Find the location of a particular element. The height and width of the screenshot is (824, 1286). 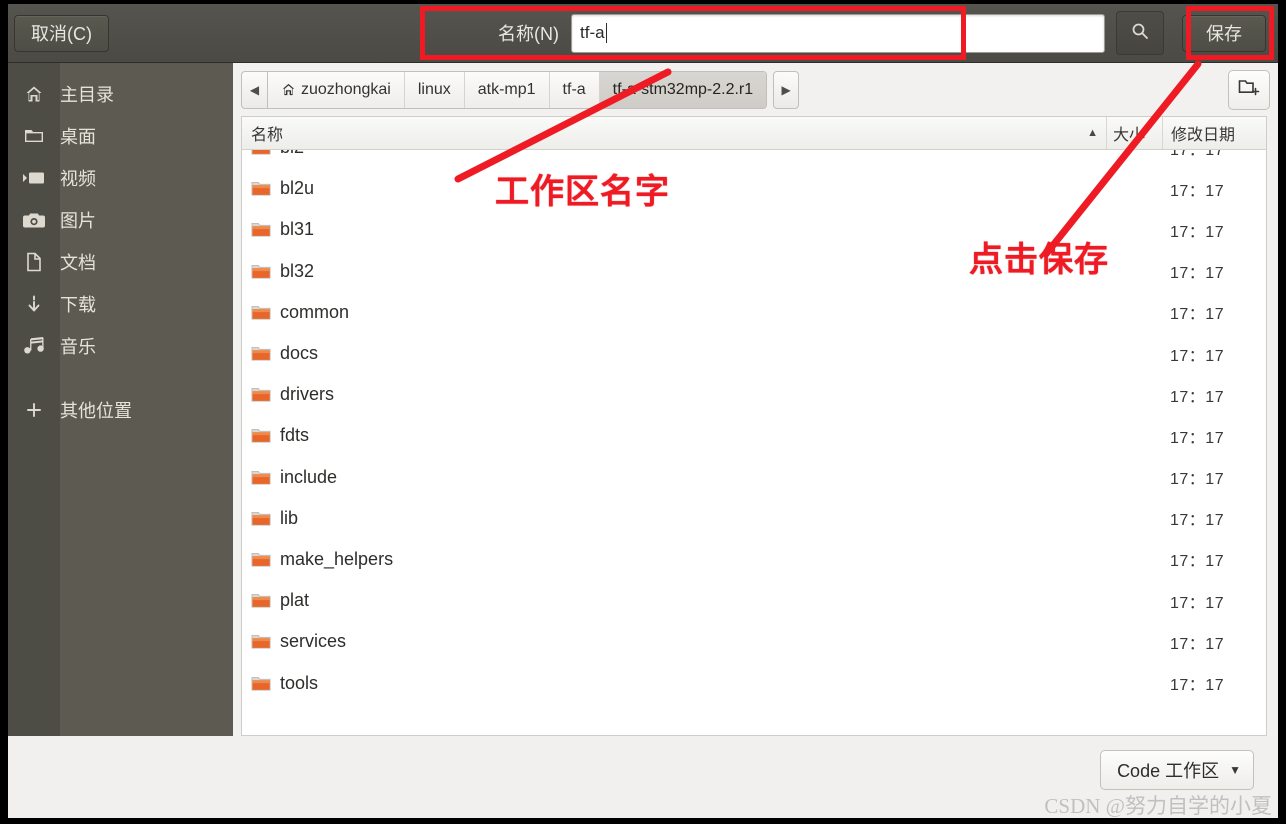

music-icon is located at coordinates (34, 346).